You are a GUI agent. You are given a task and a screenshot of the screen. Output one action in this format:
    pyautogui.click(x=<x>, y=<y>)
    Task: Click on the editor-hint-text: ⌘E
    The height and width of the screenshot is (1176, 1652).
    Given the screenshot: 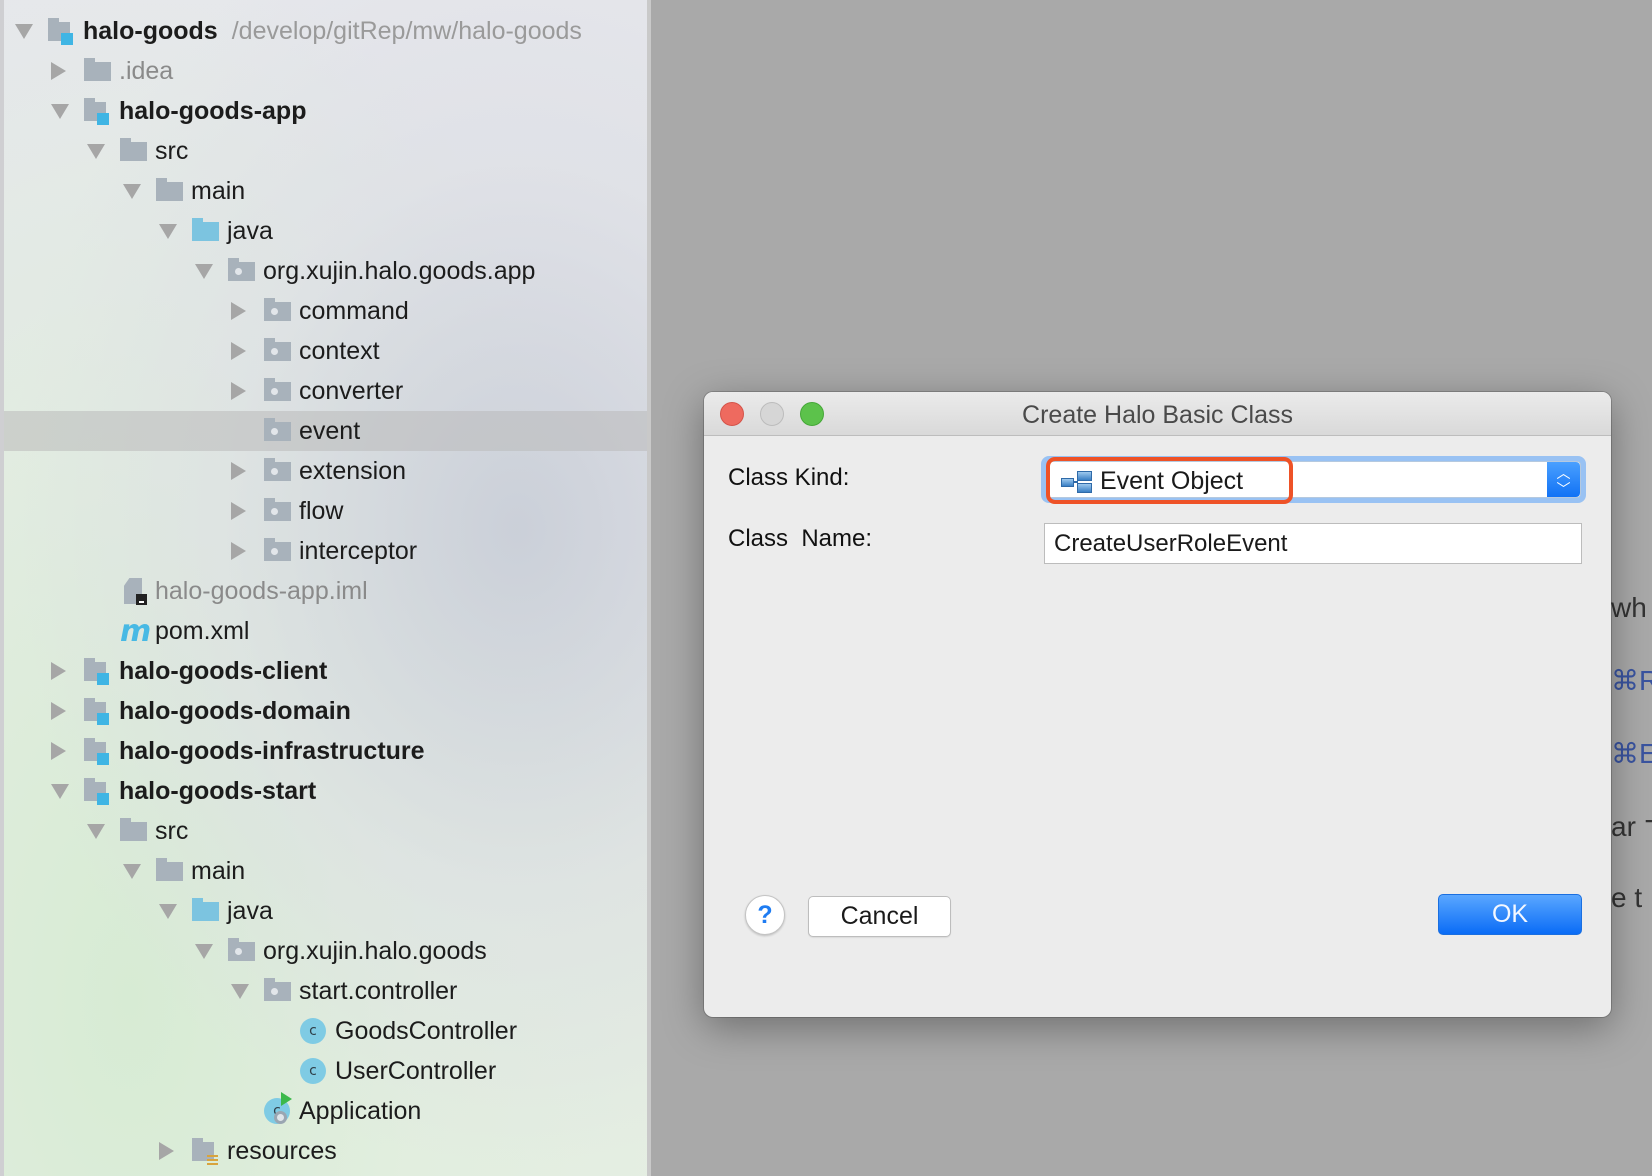 What is the action you would take?
    pyautogui.click(x=1631, y=753)
    